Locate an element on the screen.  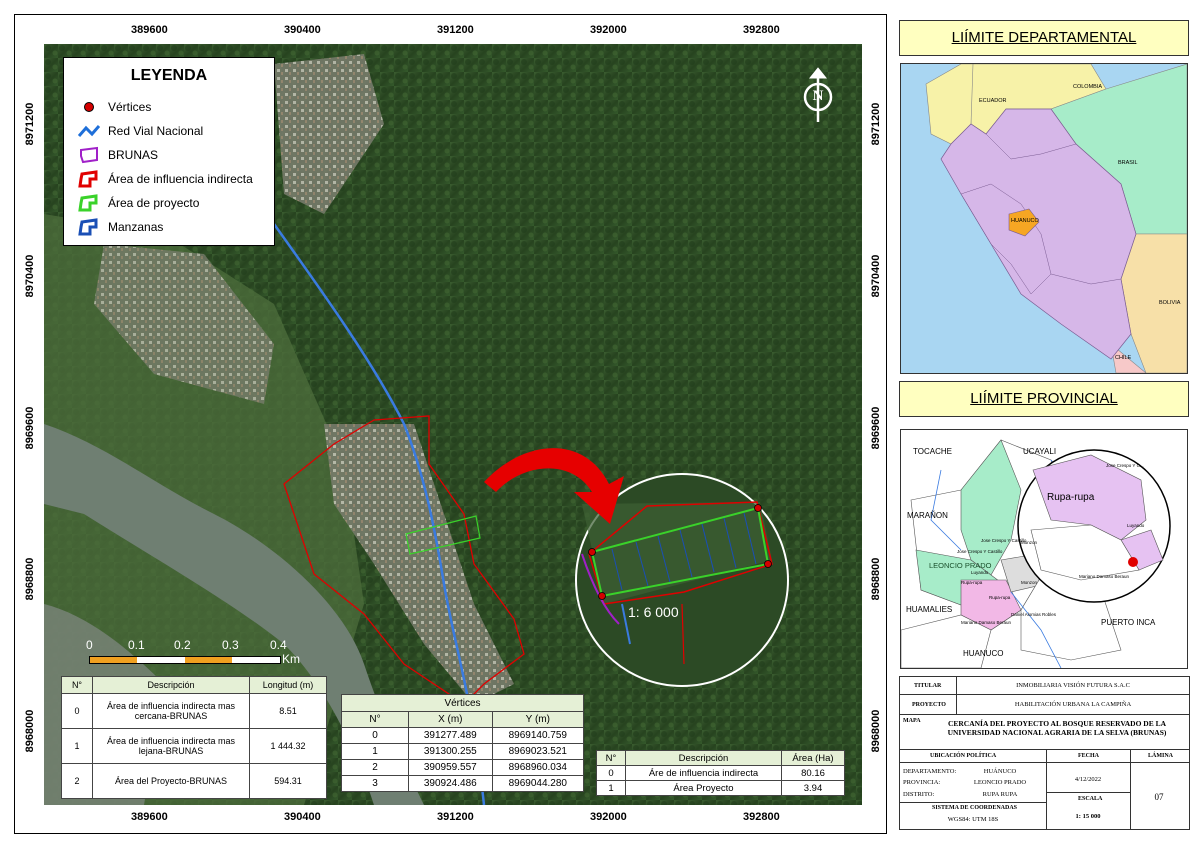
legend-item-vertices: Vértices is located at coordinates (114, 107).